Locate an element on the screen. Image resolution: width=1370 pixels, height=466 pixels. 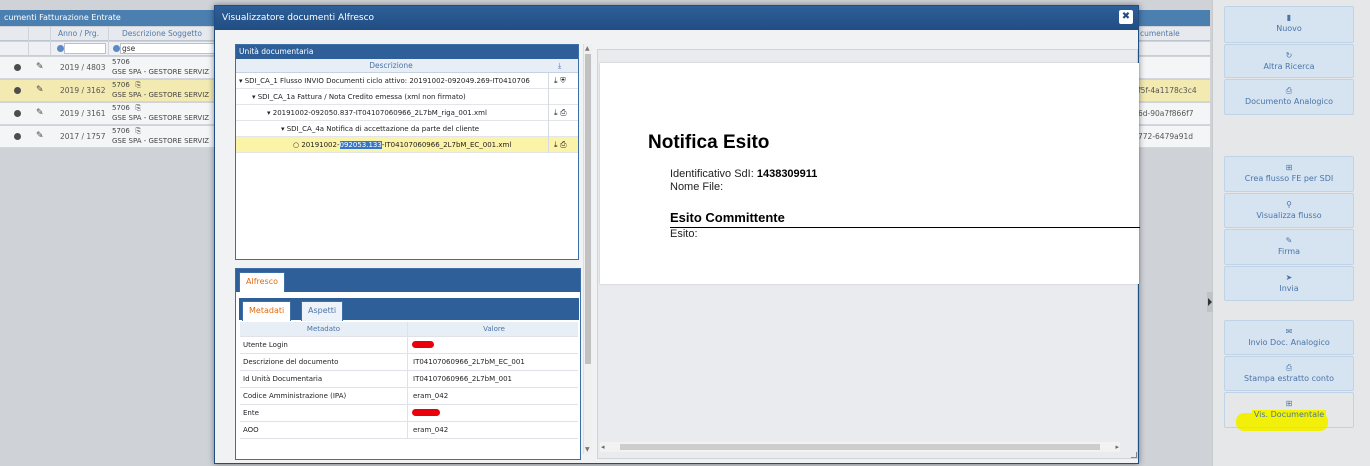
print-icon: ⎙ is located at coordinates (1289, 90).